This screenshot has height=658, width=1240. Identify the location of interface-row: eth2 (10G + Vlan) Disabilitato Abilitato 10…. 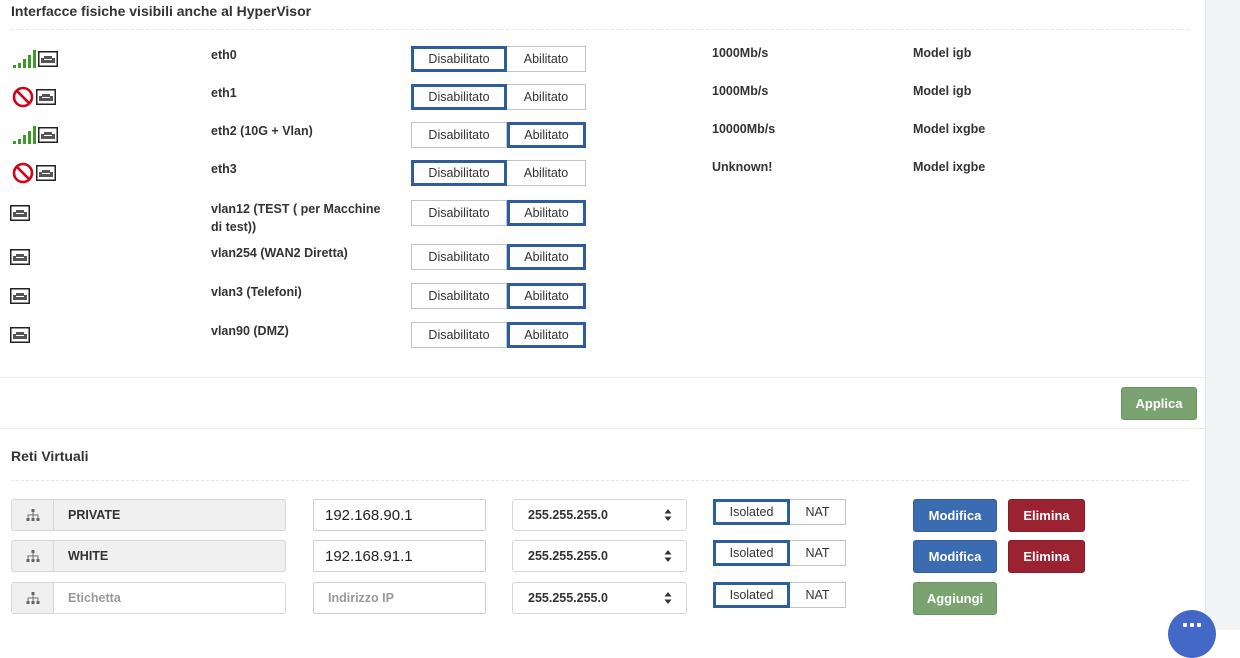
(602, 141).